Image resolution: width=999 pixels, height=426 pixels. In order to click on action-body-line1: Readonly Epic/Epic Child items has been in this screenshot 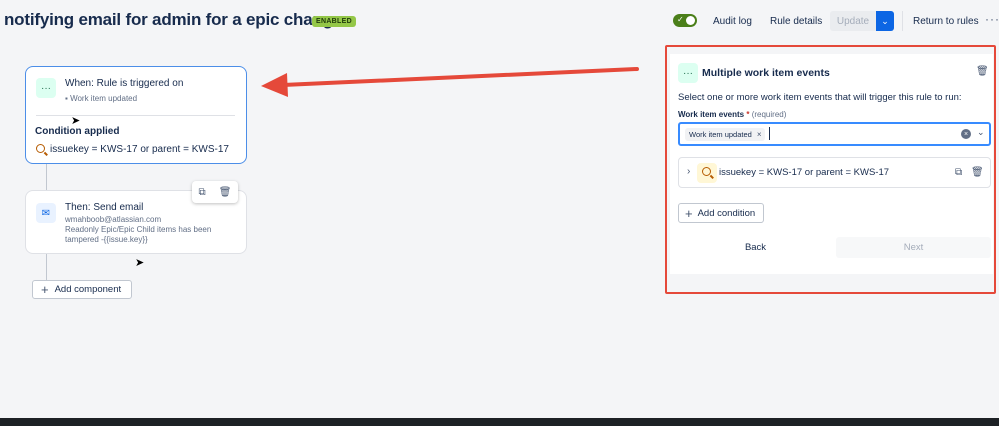, I will do `click(138, 229)`.